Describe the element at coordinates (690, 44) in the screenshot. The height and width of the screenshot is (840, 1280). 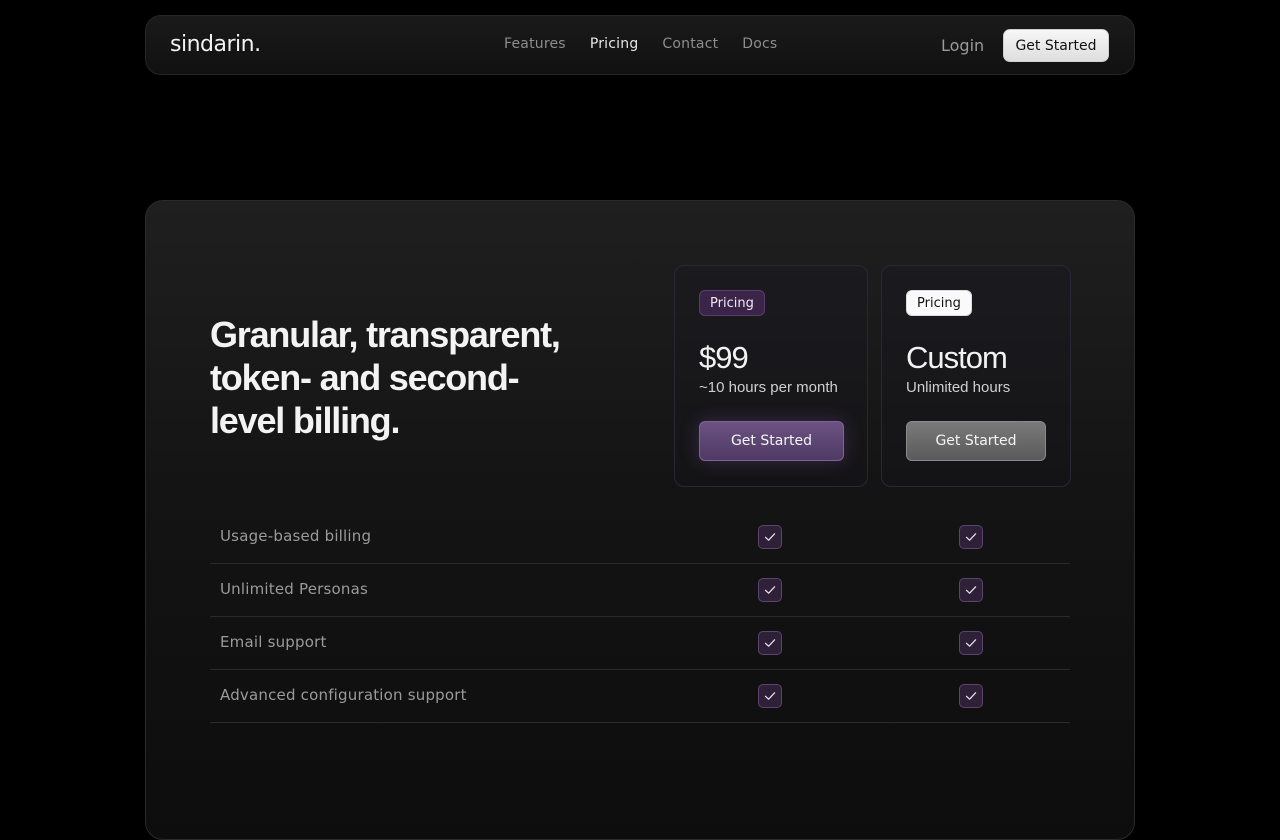
I see `nav-link-contact: Contact` at that location.